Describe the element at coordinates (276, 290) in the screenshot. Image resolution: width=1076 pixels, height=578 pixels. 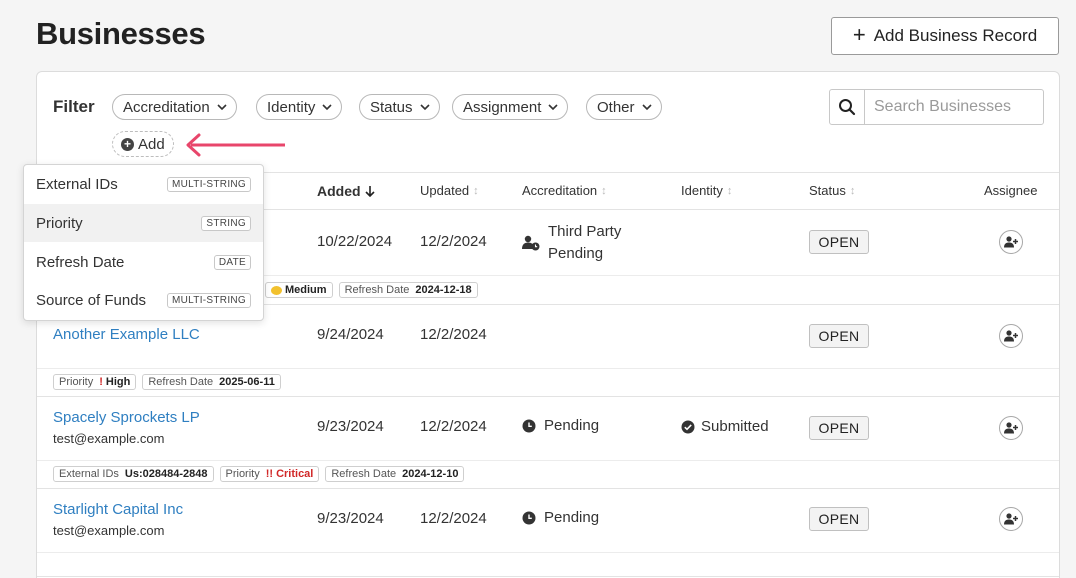
I see `medium-priority-icon` at that location.